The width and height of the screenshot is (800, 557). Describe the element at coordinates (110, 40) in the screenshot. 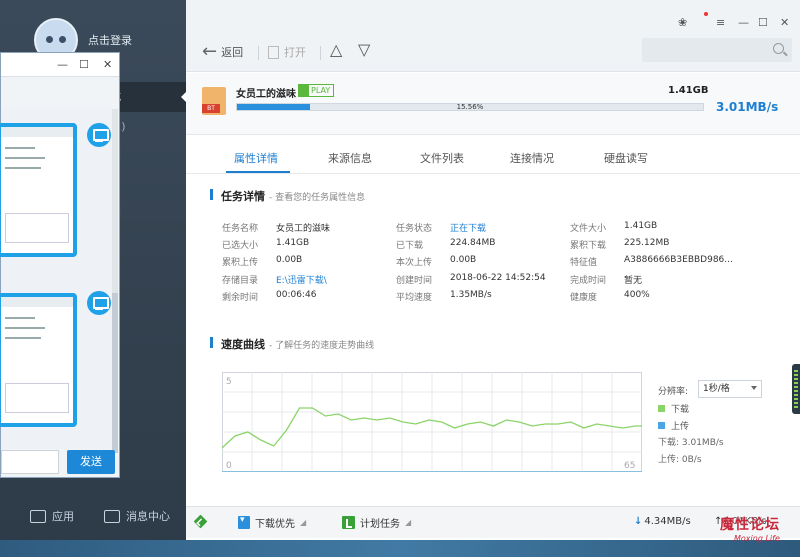

I see `login-link: 点击登录` at that location.